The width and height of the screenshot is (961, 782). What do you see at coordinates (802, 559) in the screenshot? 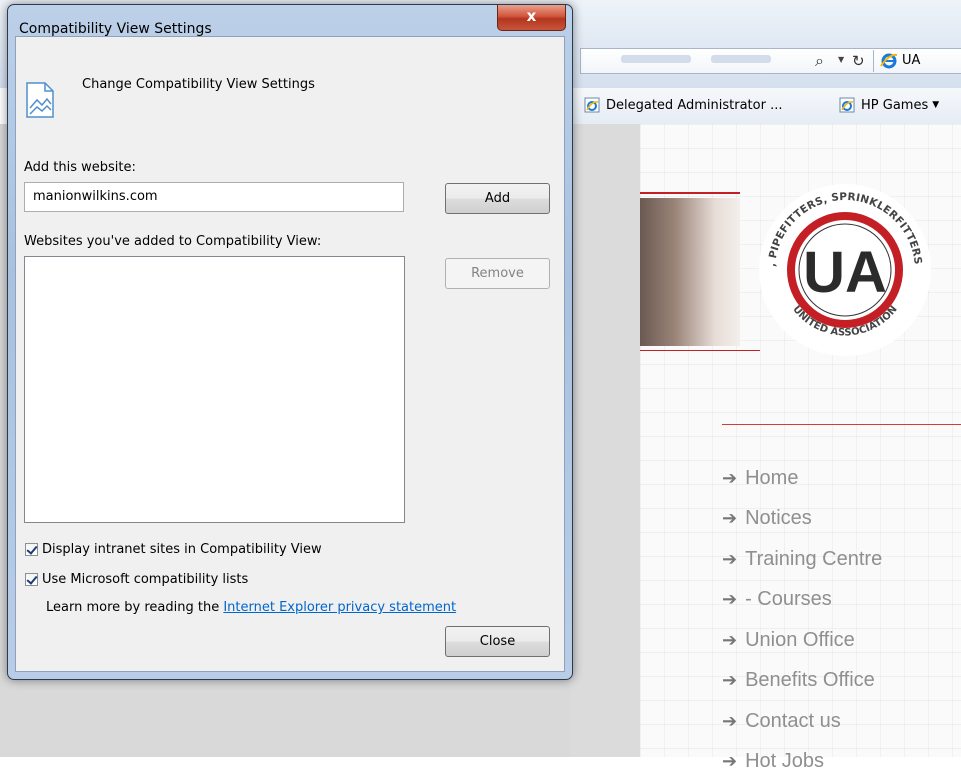
I see `nav-training-centre: ➔Training Centre` at bounding box center [802, 559].